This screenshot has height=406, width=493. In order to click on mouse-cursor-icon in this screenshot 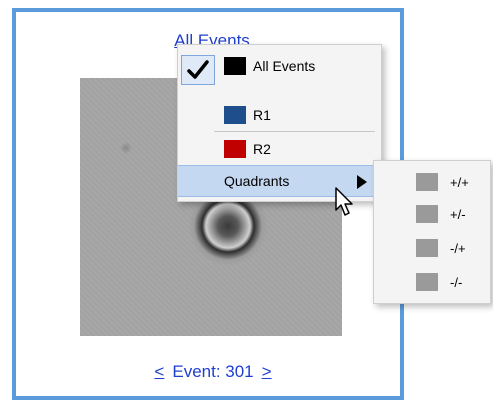, I will do `click(344, 201)`.